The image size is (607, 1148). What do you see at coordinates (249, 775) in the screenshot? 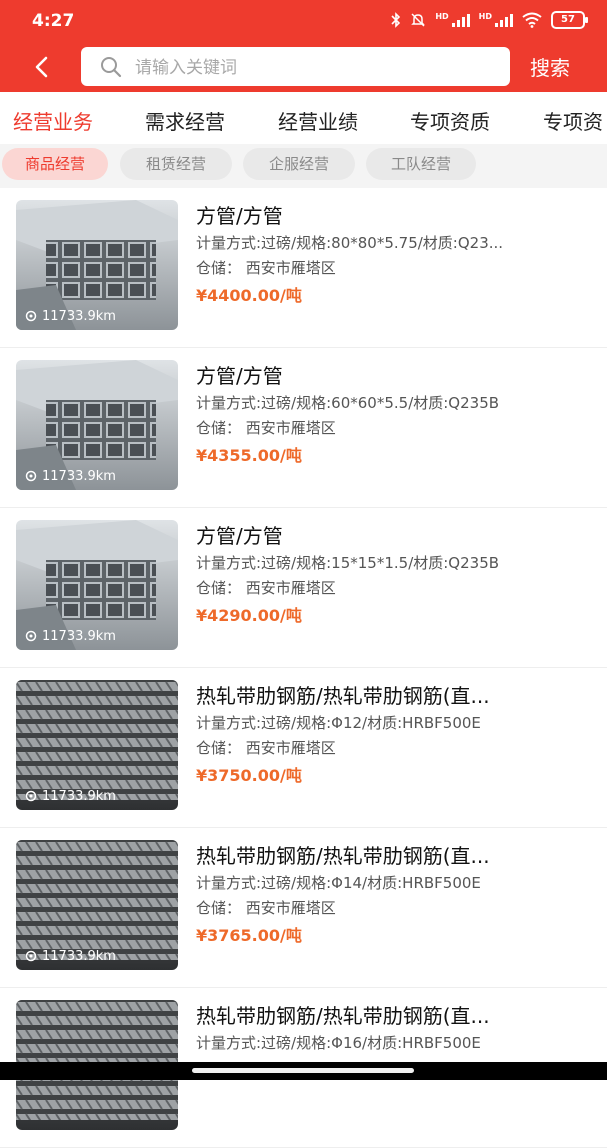
I see `product-price: ¥3750.00/吨` at bounding box center [249, 775].